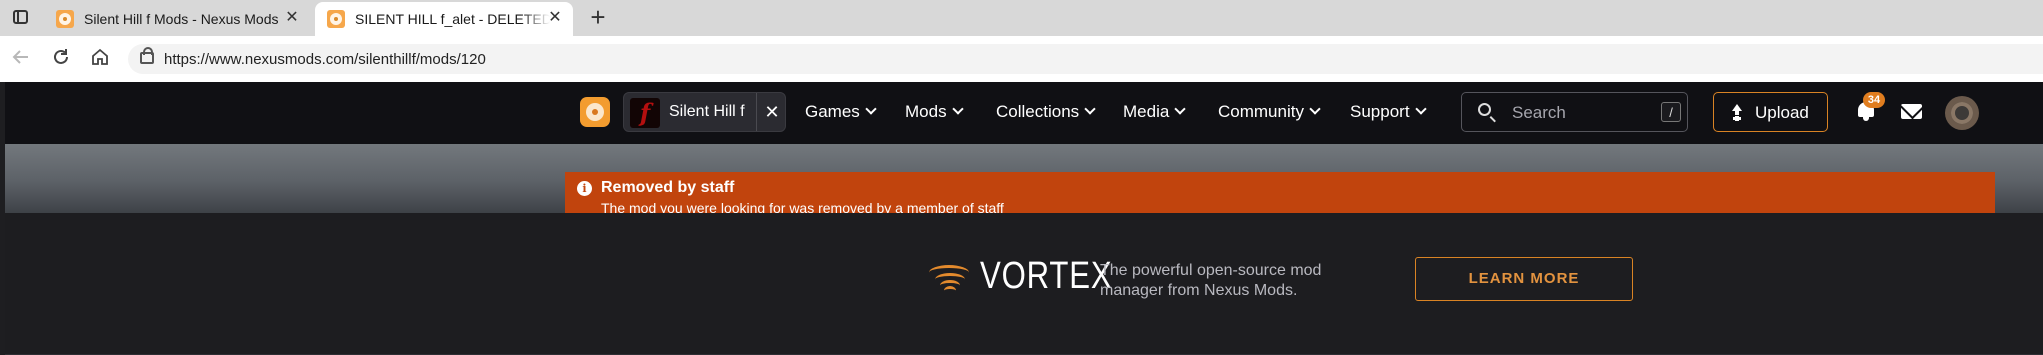 This screenshot has width=2043, height=355. What do you see at coordinates (772, 112) in the screenshot?
I see `clear-game-icon: ✕` at bounding box center [772, 112].